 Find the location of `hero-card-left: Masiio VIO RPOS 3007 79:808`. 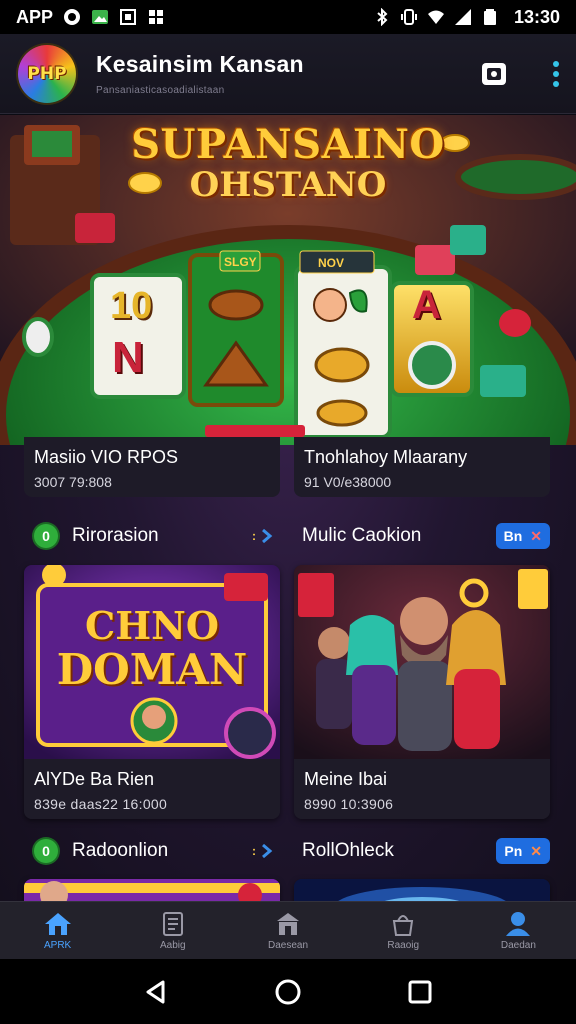

hero-card-left: Masiio VIO RPOS 3007 79:808 is located at coordinates (152, 467).